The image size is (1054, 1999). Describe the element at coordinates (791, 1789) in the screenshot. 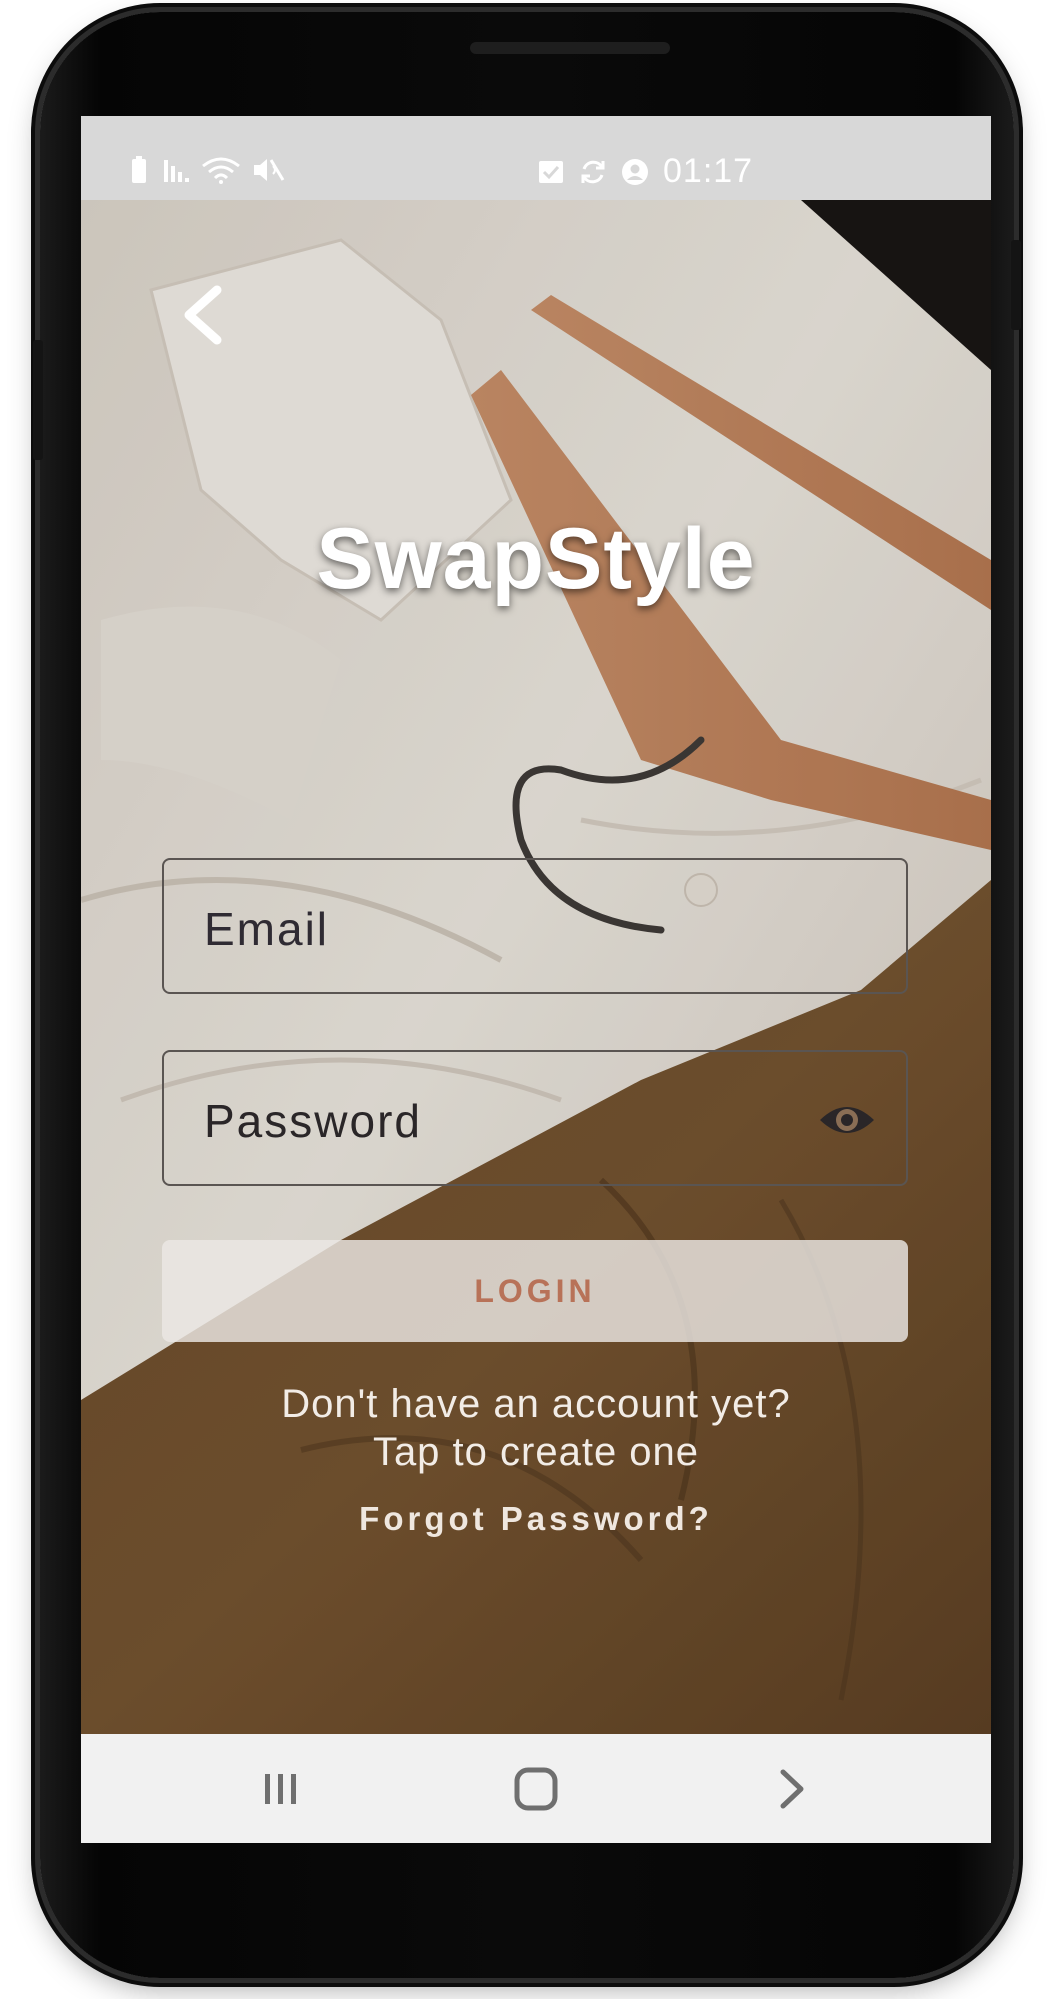

I see `back-nav-icon` at that location.